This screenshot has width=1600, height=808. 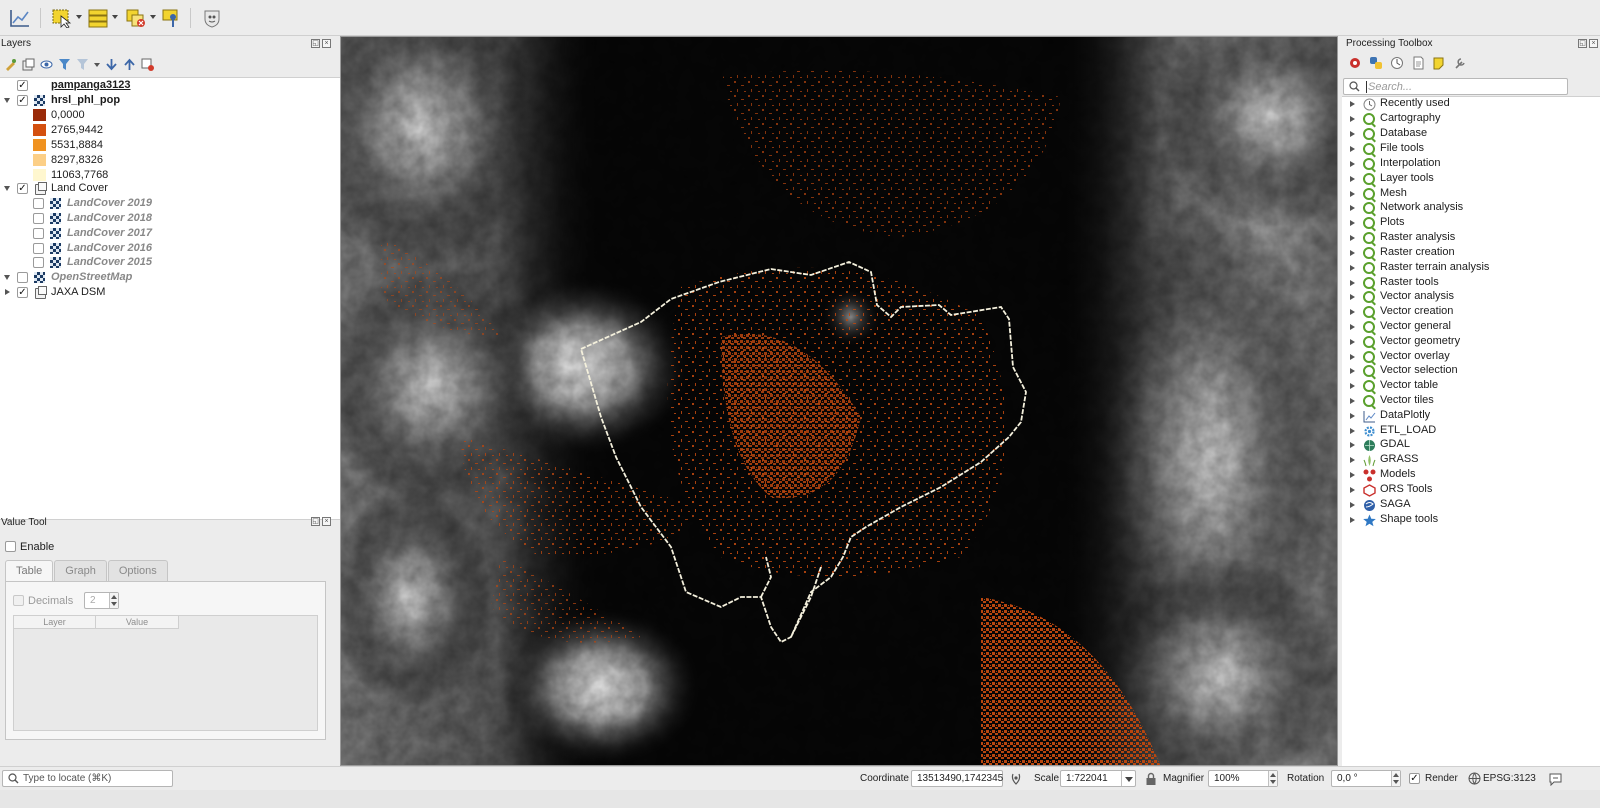 I want to click on lock-icon, so click(x=1151, y=779).